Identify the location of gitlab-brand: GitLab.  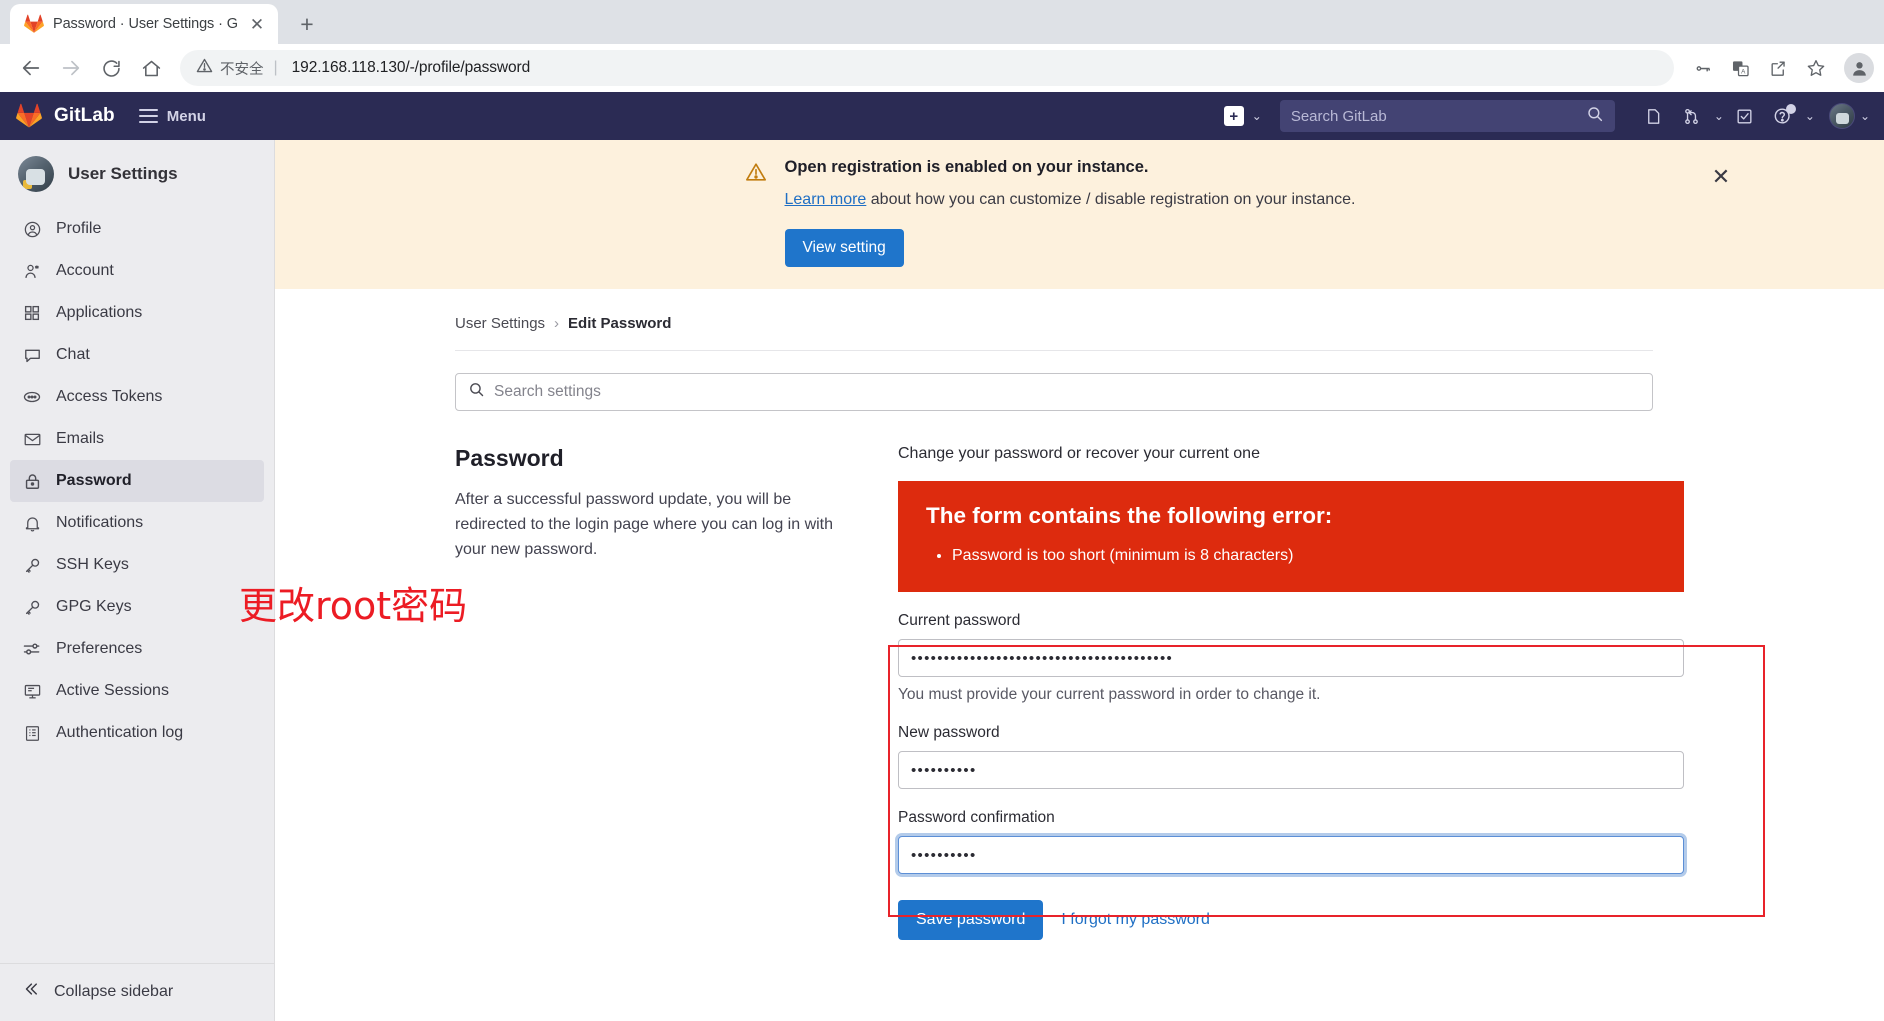
(65, 116).